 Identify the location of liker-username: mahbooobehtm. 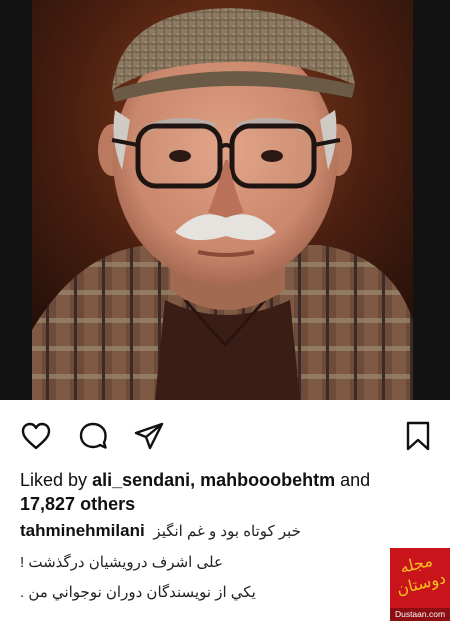
(267, 480).